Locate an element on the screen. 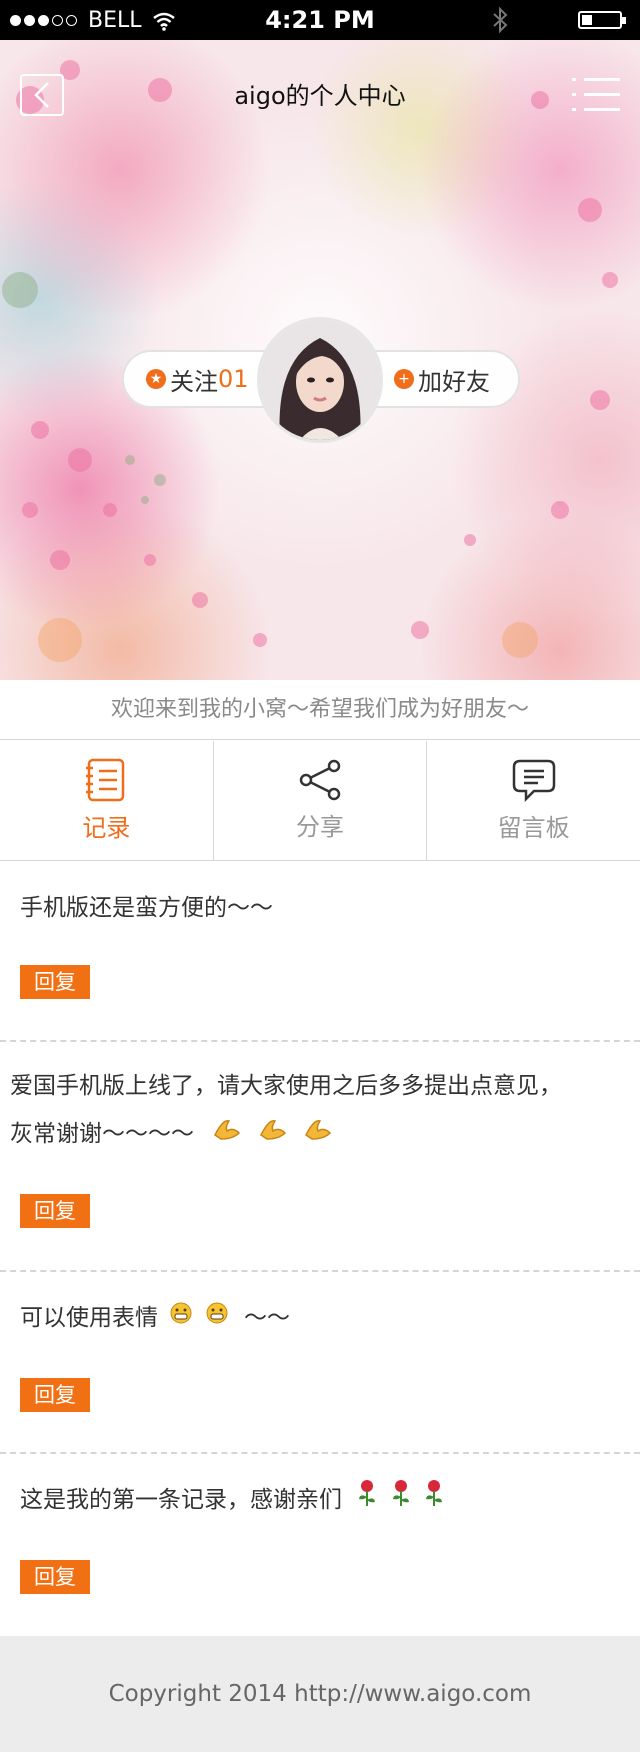  plus-circle-icon: + is located at coordinates (404, 379).